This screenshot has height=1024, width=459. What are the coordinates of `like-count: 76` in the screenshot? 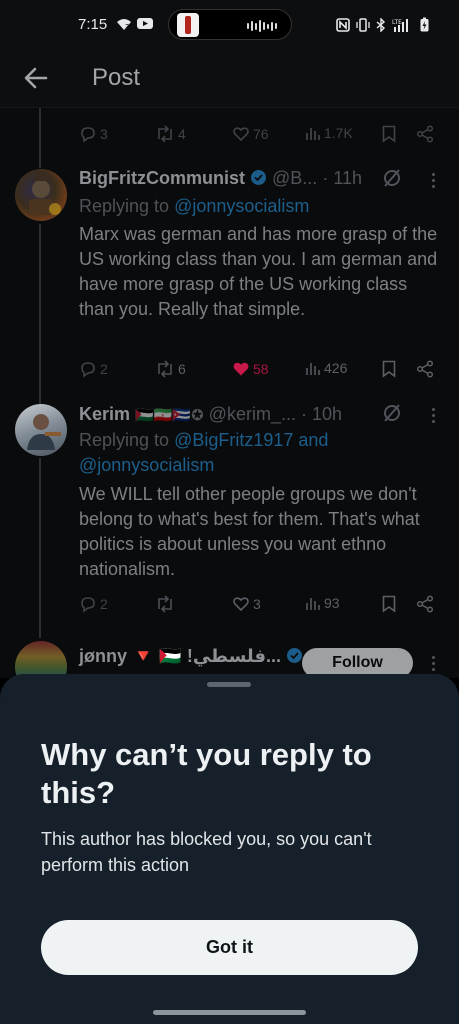 It's located at (261, 134).